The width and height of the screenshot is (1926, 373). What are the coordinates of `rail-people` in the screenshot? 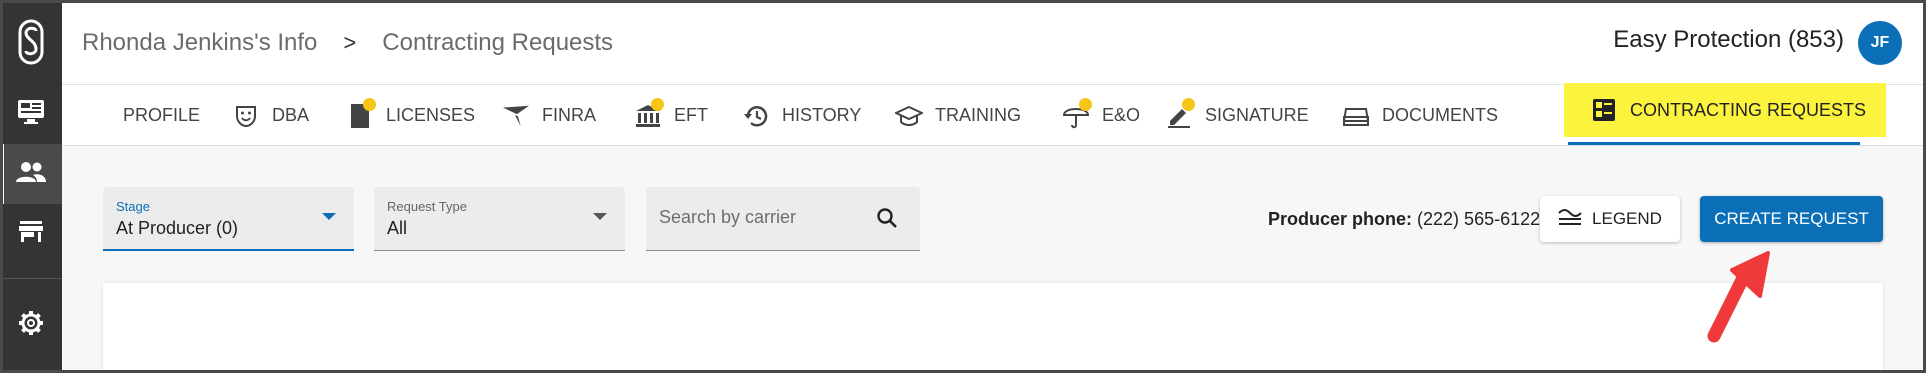 It's located at (31, 174).